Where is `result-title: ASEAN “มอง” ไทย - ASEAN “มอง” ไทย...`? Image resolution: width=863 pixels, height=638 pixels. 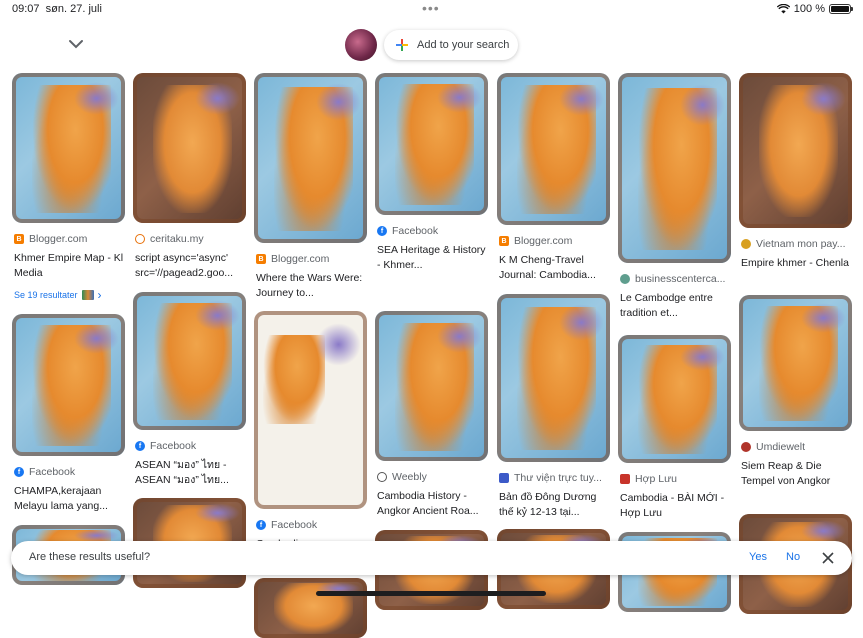 result-title: ASEAN “มอง” ไทย - ASEAN “มอง” ไทย... is located at coordinates (190, 473).